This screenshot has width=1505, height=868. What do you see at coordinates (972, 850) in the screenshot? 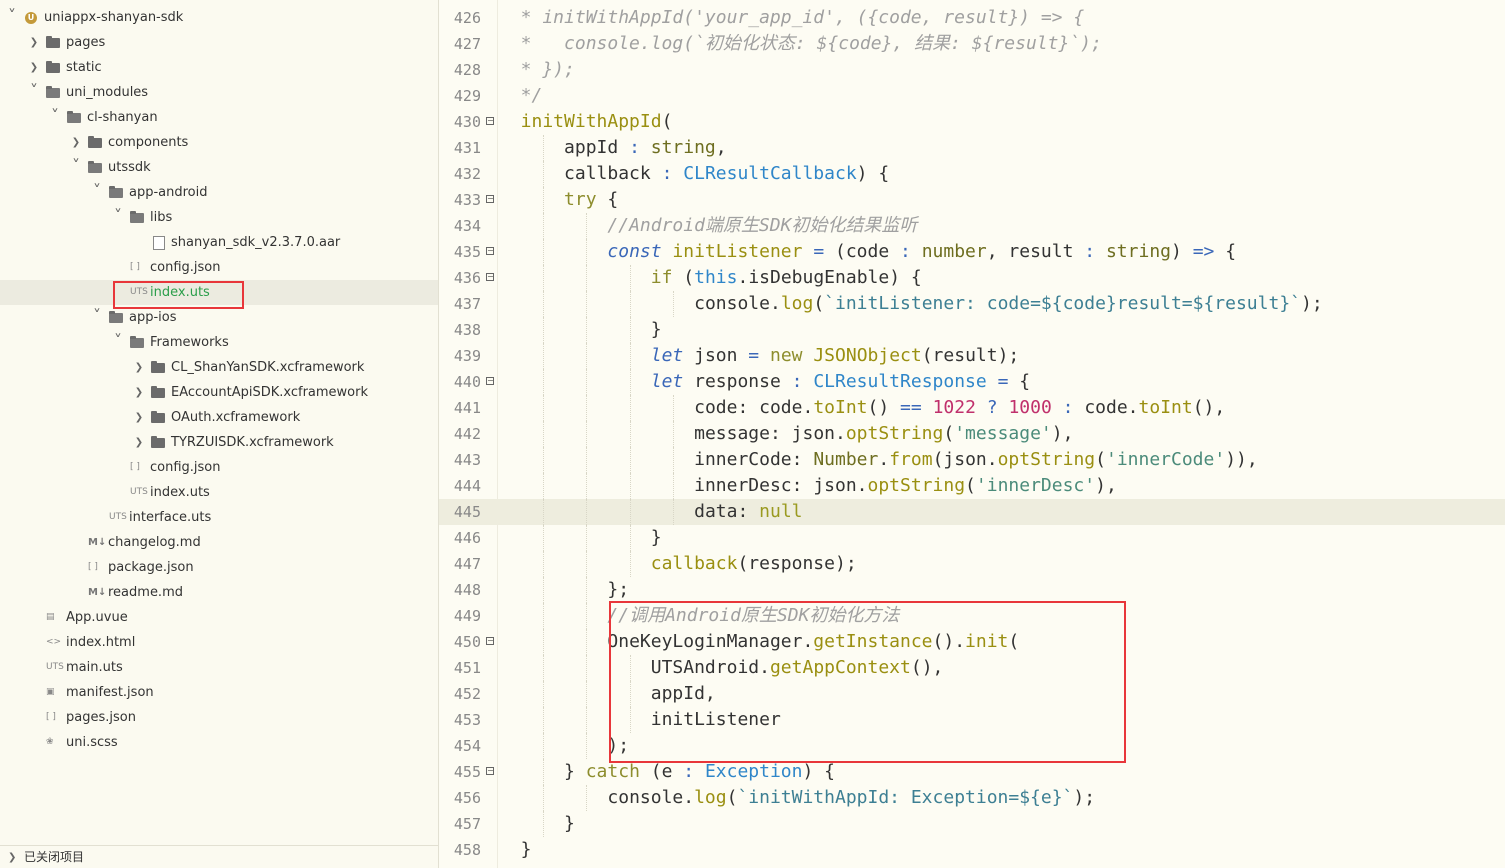
I see `code-line: 458}` at bounding box center [972, 850].